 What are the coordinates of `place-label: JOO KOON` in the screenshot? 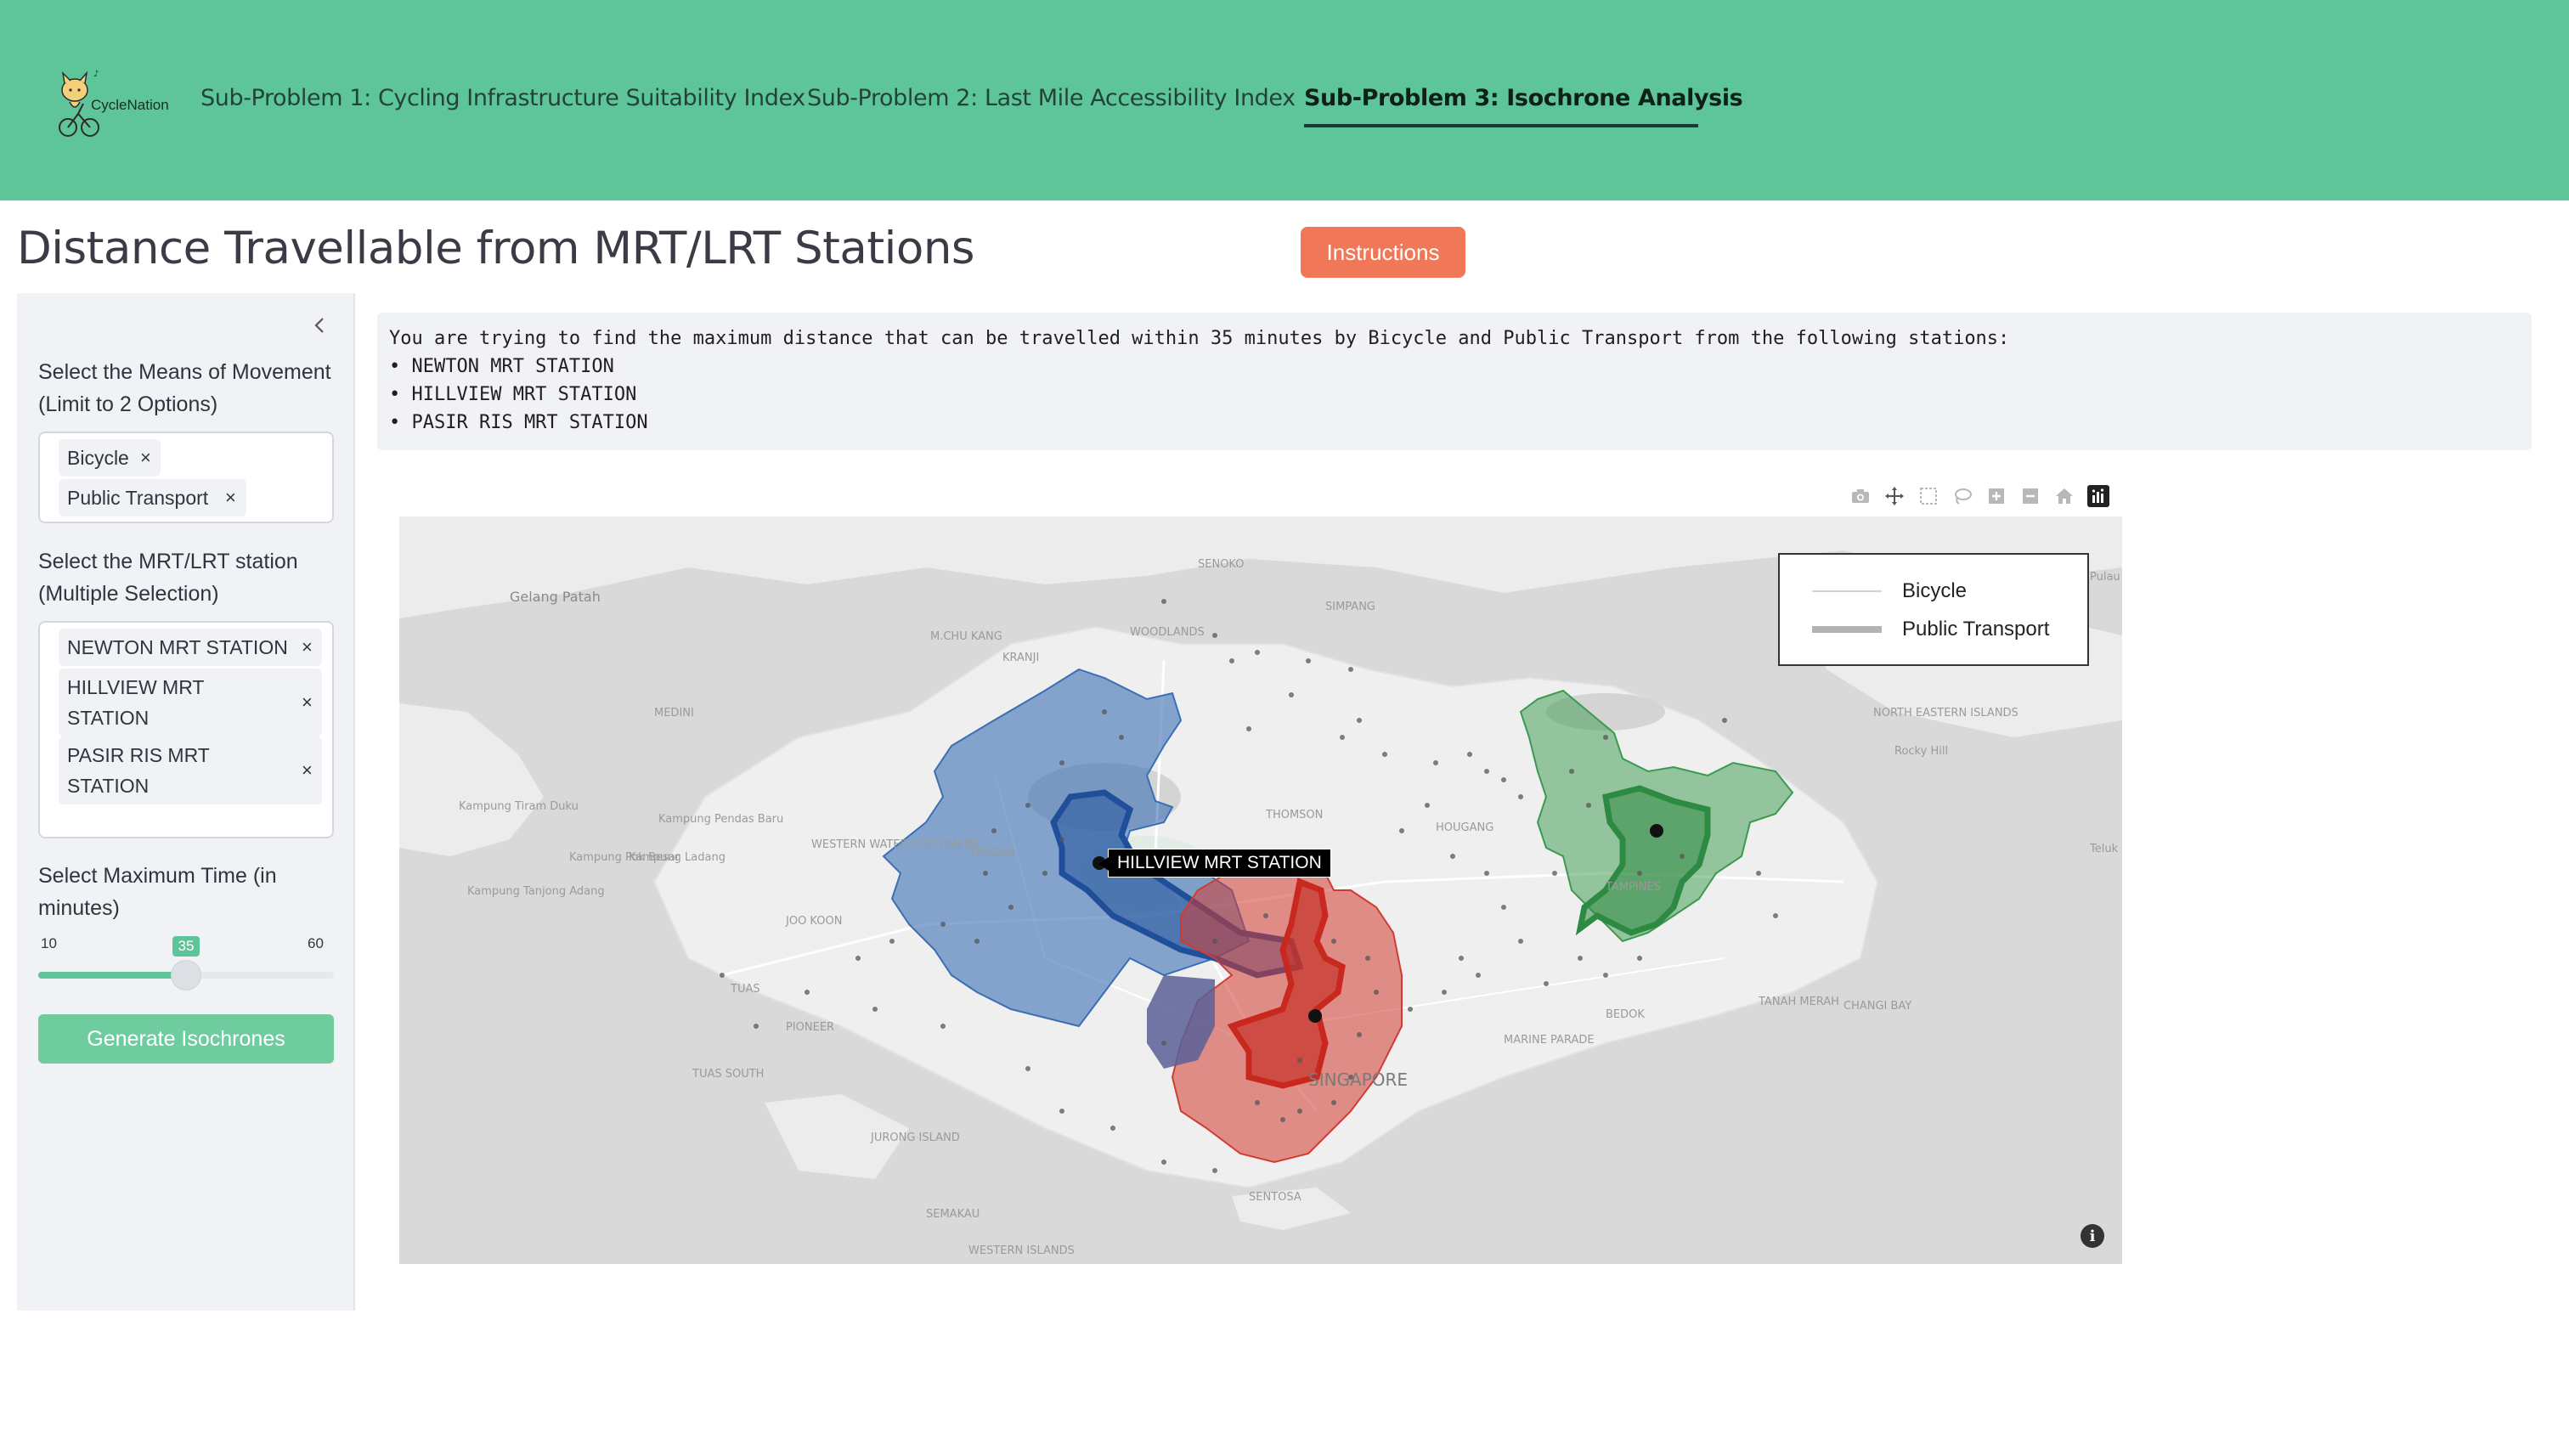 It's located at (814, 922).